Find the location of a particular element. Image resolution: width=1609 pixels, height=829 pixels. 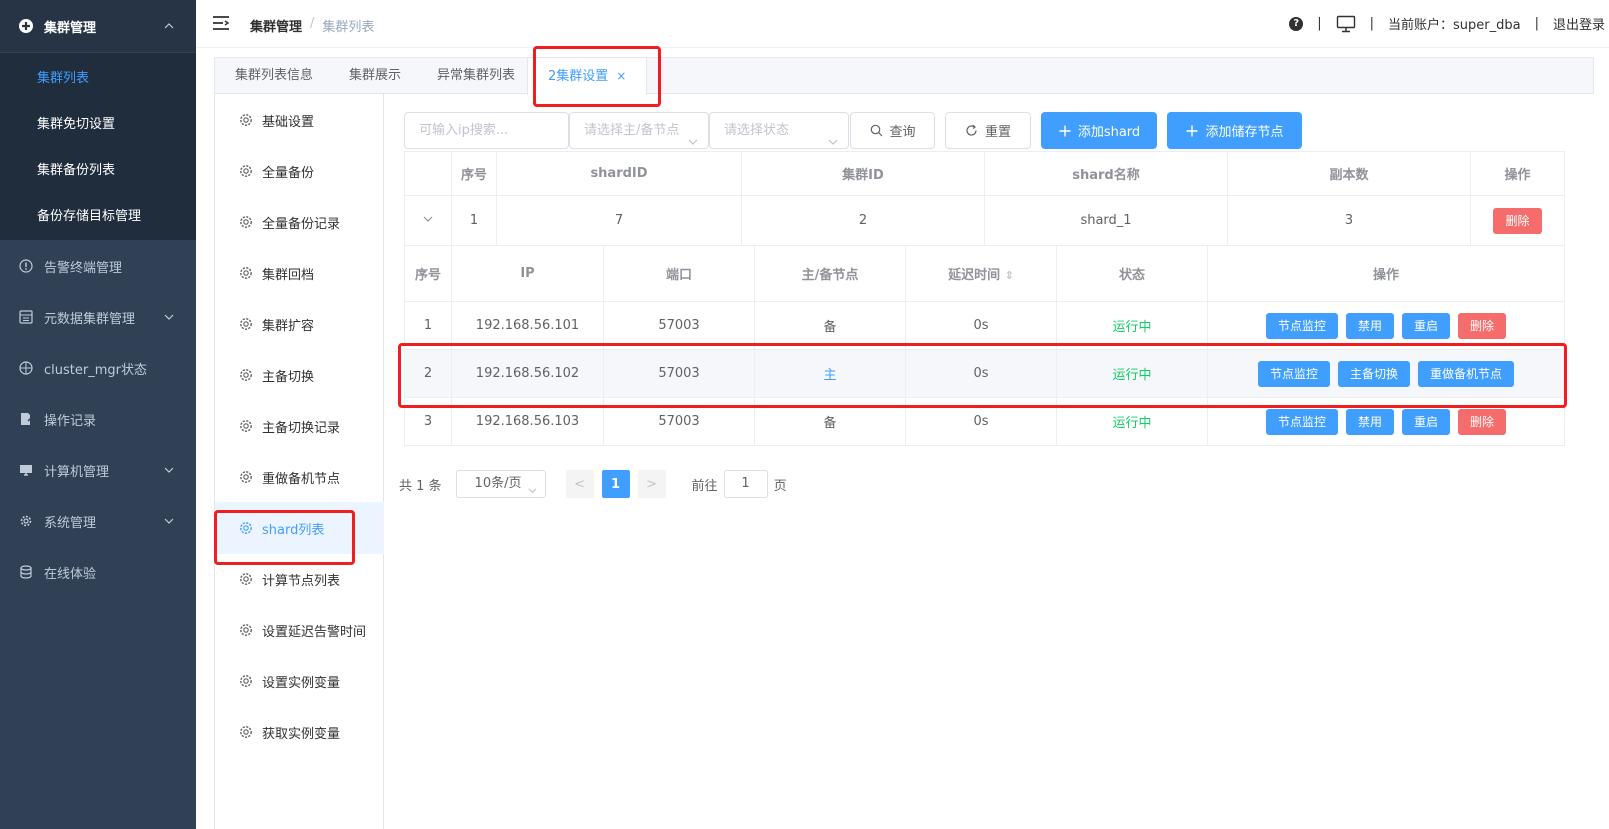

sidebar-item-online-trial: 在线体验 is located at coordinates (98, 572).